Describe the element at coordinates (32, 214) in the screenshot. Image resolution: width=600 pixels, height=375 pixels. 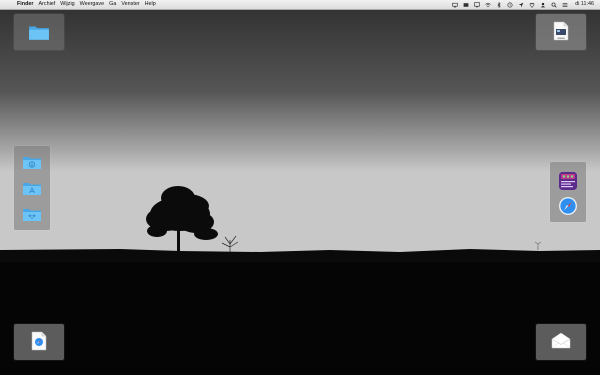
I see `dropbox-folder-icon` at that location.